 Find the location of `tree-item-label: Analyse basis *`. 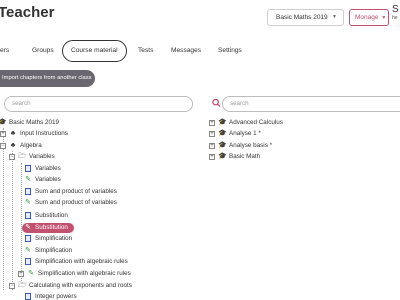

tree-item-label: Analyse basis * is located at coordinates (251, 145).